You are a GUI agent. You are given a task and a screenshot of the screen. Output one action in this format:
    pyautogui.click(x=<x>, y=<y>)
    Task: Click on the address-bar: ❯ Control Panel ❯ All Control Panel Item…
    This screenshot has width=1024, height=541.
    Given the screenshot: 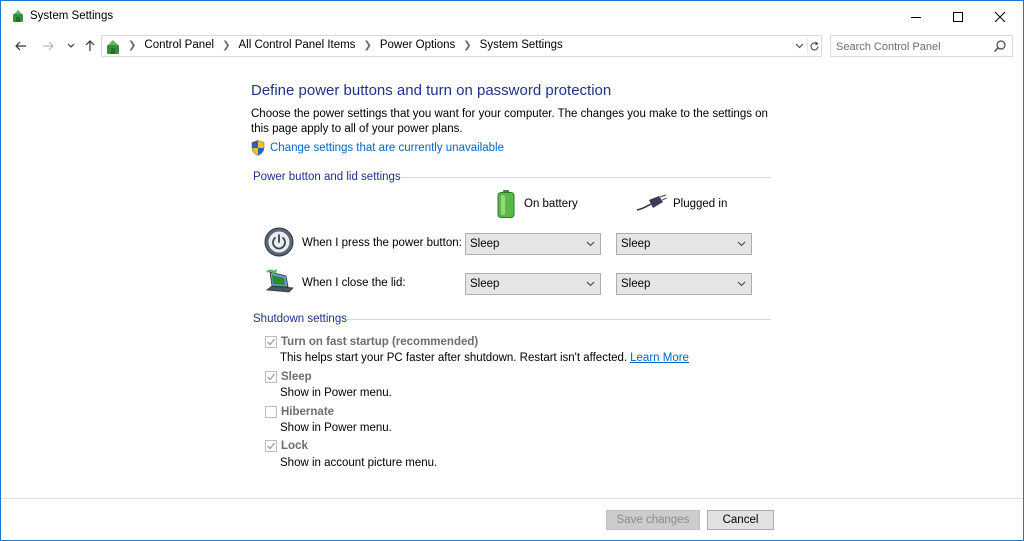 What is the action you would take?
    pyautogui.click(x=461, y=46)
    